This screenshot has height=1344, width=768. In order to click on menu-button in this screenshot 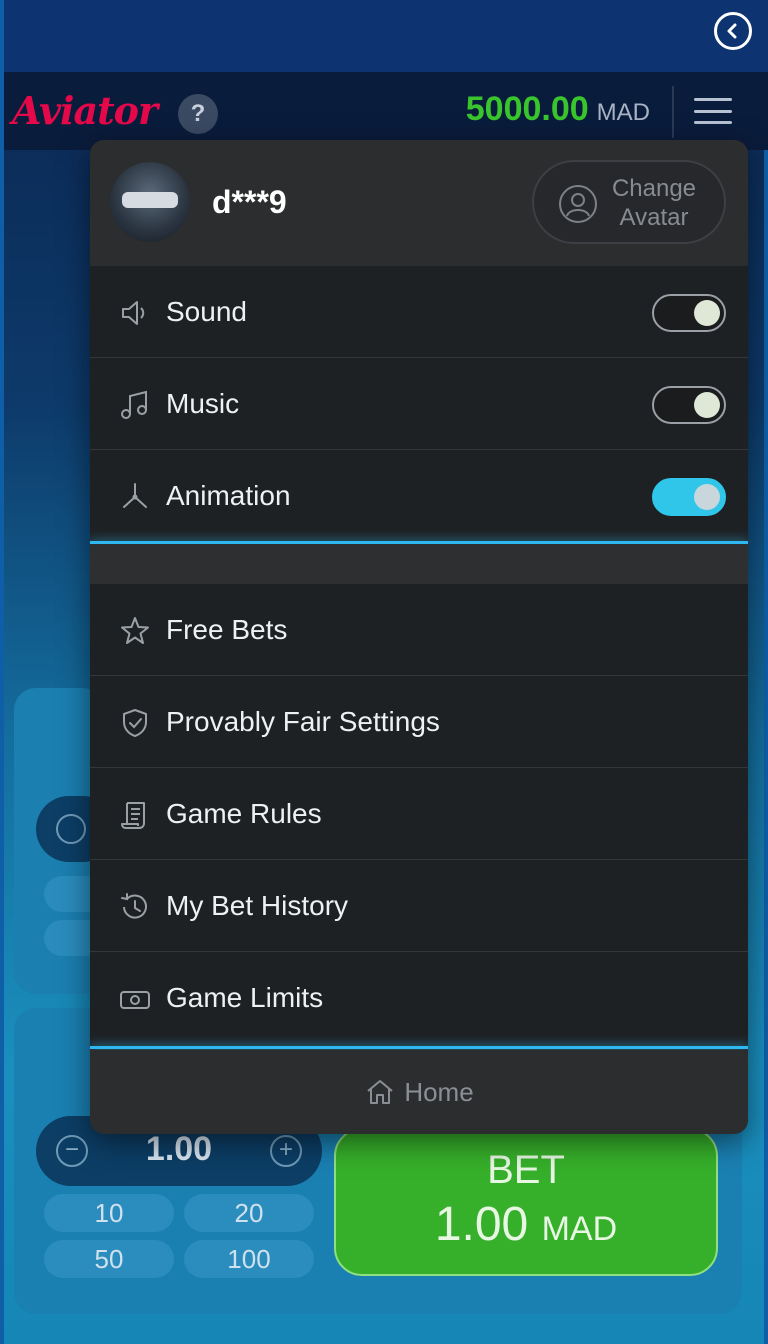, I will do `click(713, 111)`.